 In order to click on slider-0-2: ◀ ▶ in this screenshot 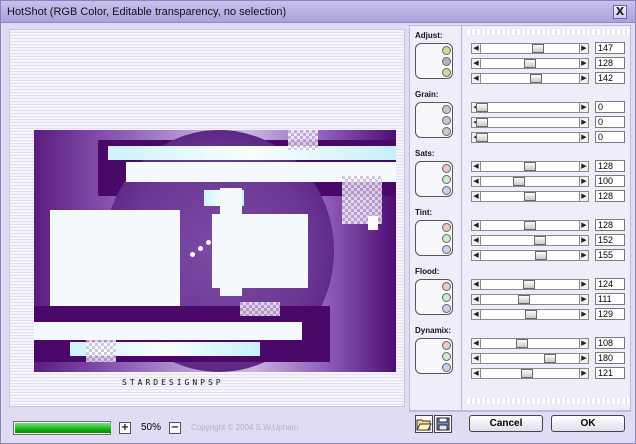, I will do `click(530, 78)`.